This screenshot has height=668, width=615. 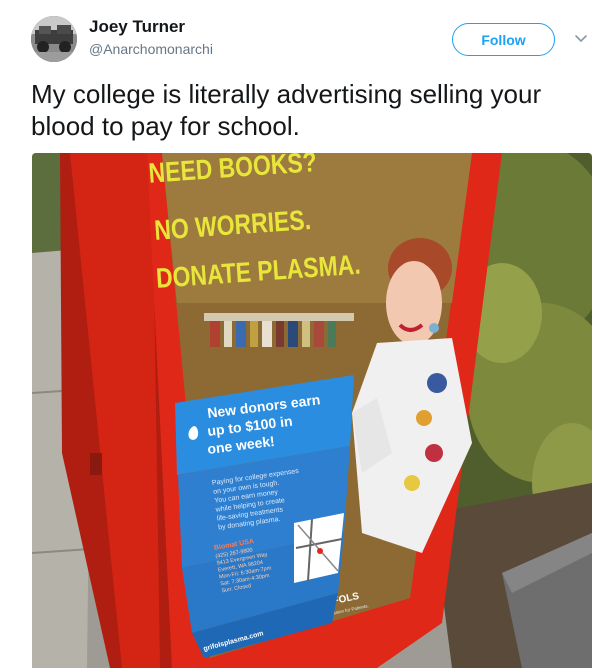 What do you see at coordinates (434, 328) in the screenshot?
I see `woman-earring` at bounding box center [434, 328].